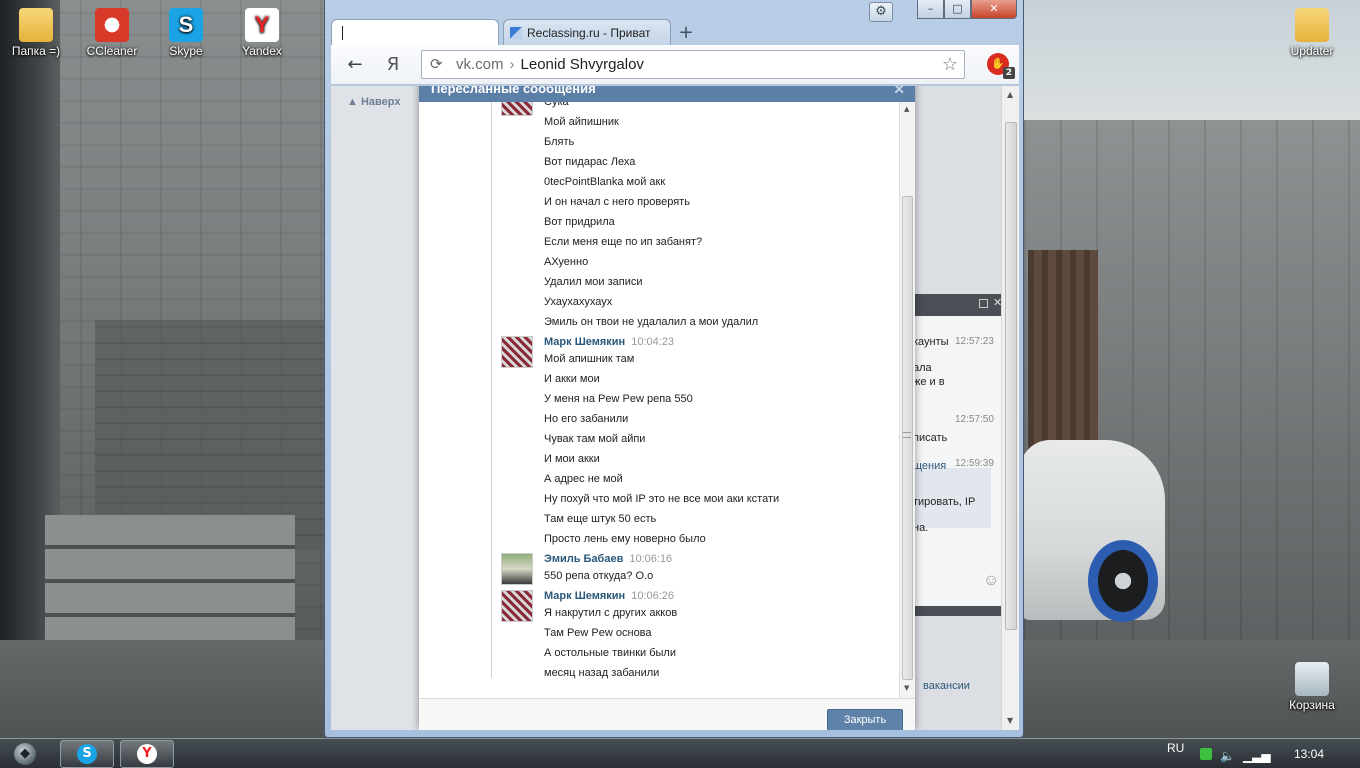 This screenshot has width=1360, height=768. What do you see at coordinates (623, 242) in the screenshot?
I see `message-text: Если меня еще по ип забанят?` at bounding box center [623, 242].